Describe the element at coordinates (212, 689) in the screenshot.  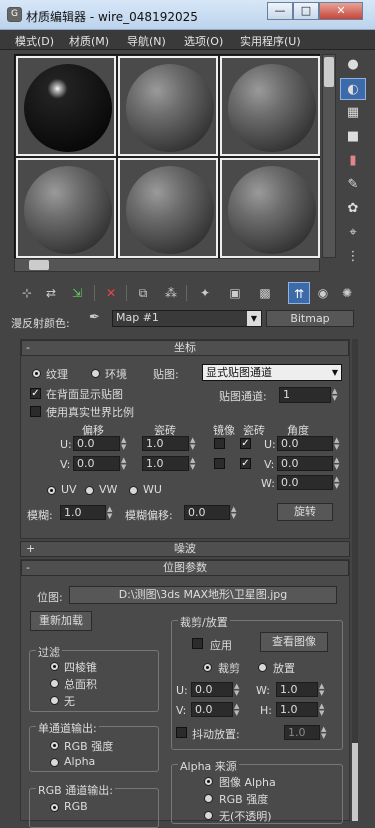
I see `crop-u-field: 0.0` at that location.